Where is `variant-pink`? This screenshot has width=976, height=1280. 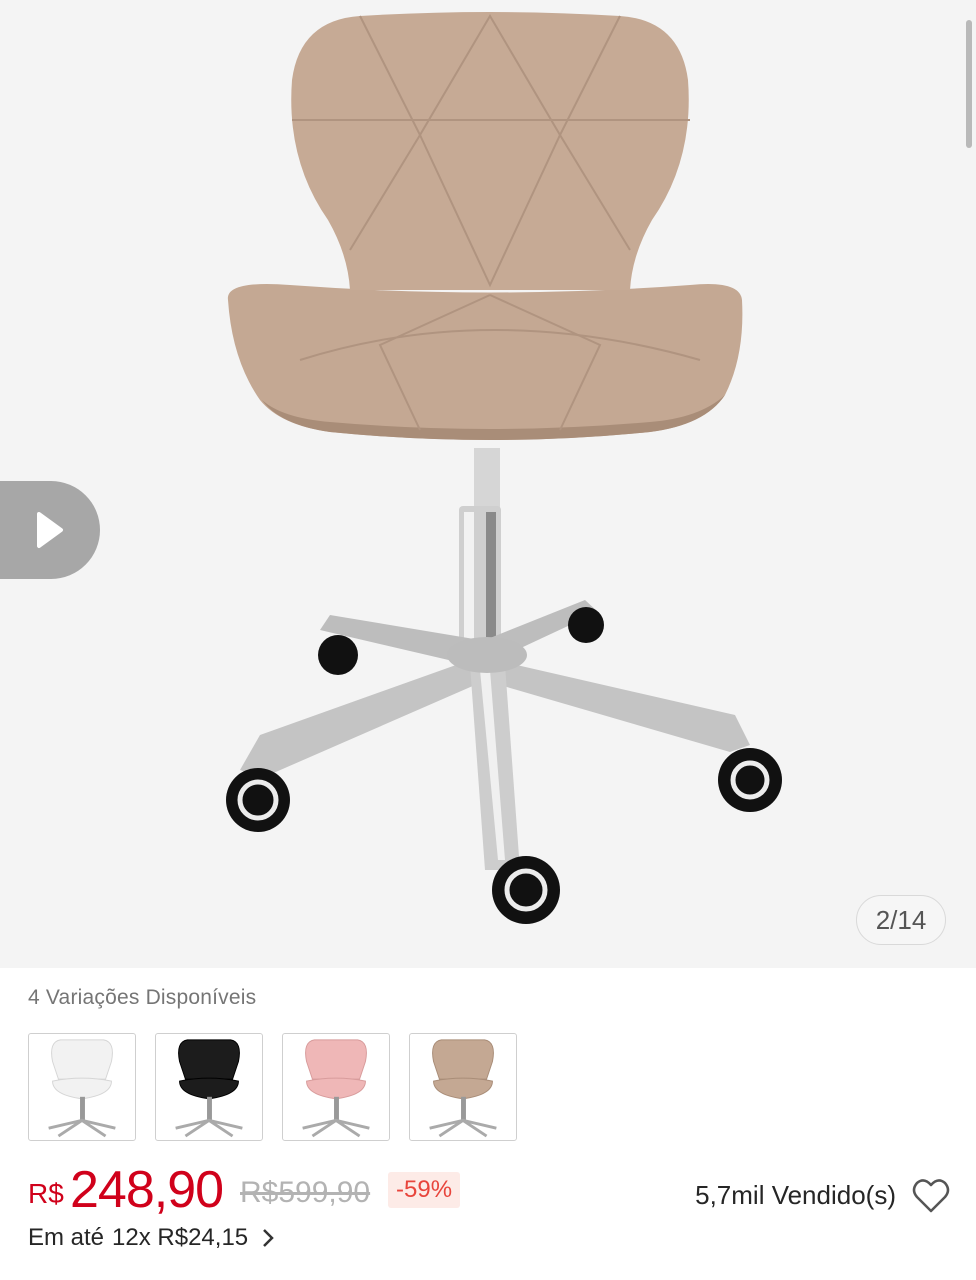
variant-pink is located at coordinates (336, 1087).